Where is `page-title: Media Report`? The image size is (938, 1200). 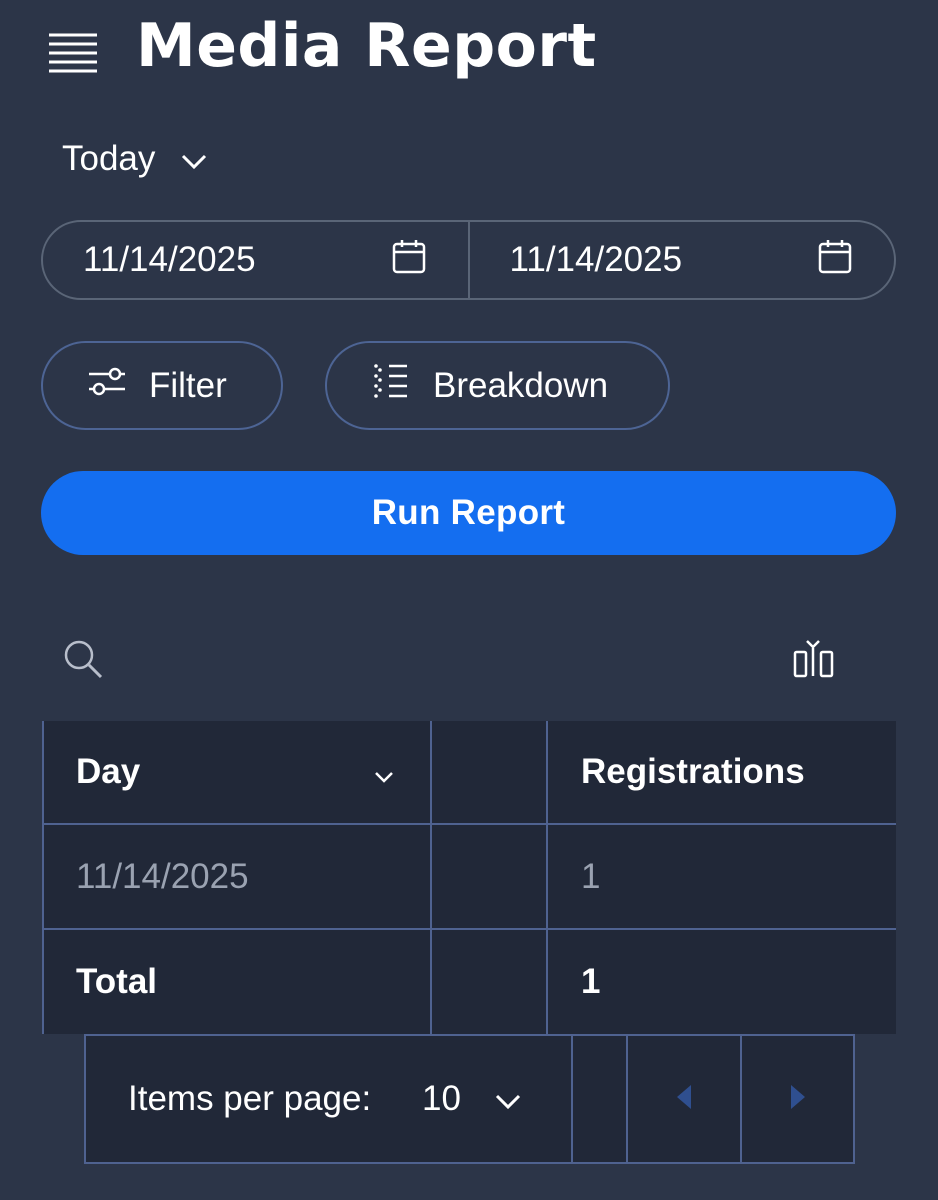 page-title: Media Report is located at coordinates (366, 46).